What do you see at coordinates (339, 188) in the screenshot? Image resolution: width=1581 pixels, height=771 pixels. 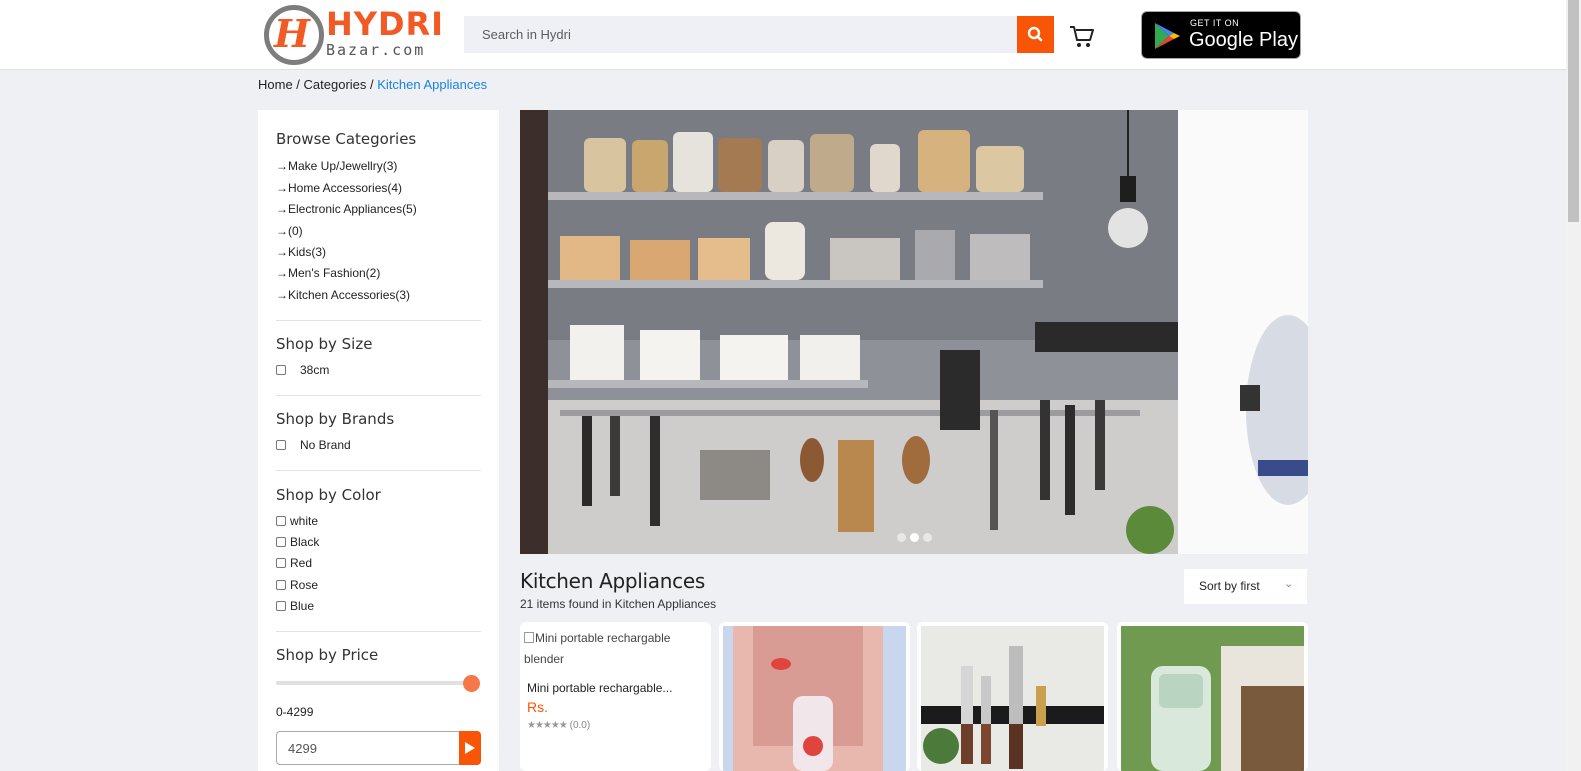 I see `category-link: →Home Accessories(4)` at bounding box center [339, 188].